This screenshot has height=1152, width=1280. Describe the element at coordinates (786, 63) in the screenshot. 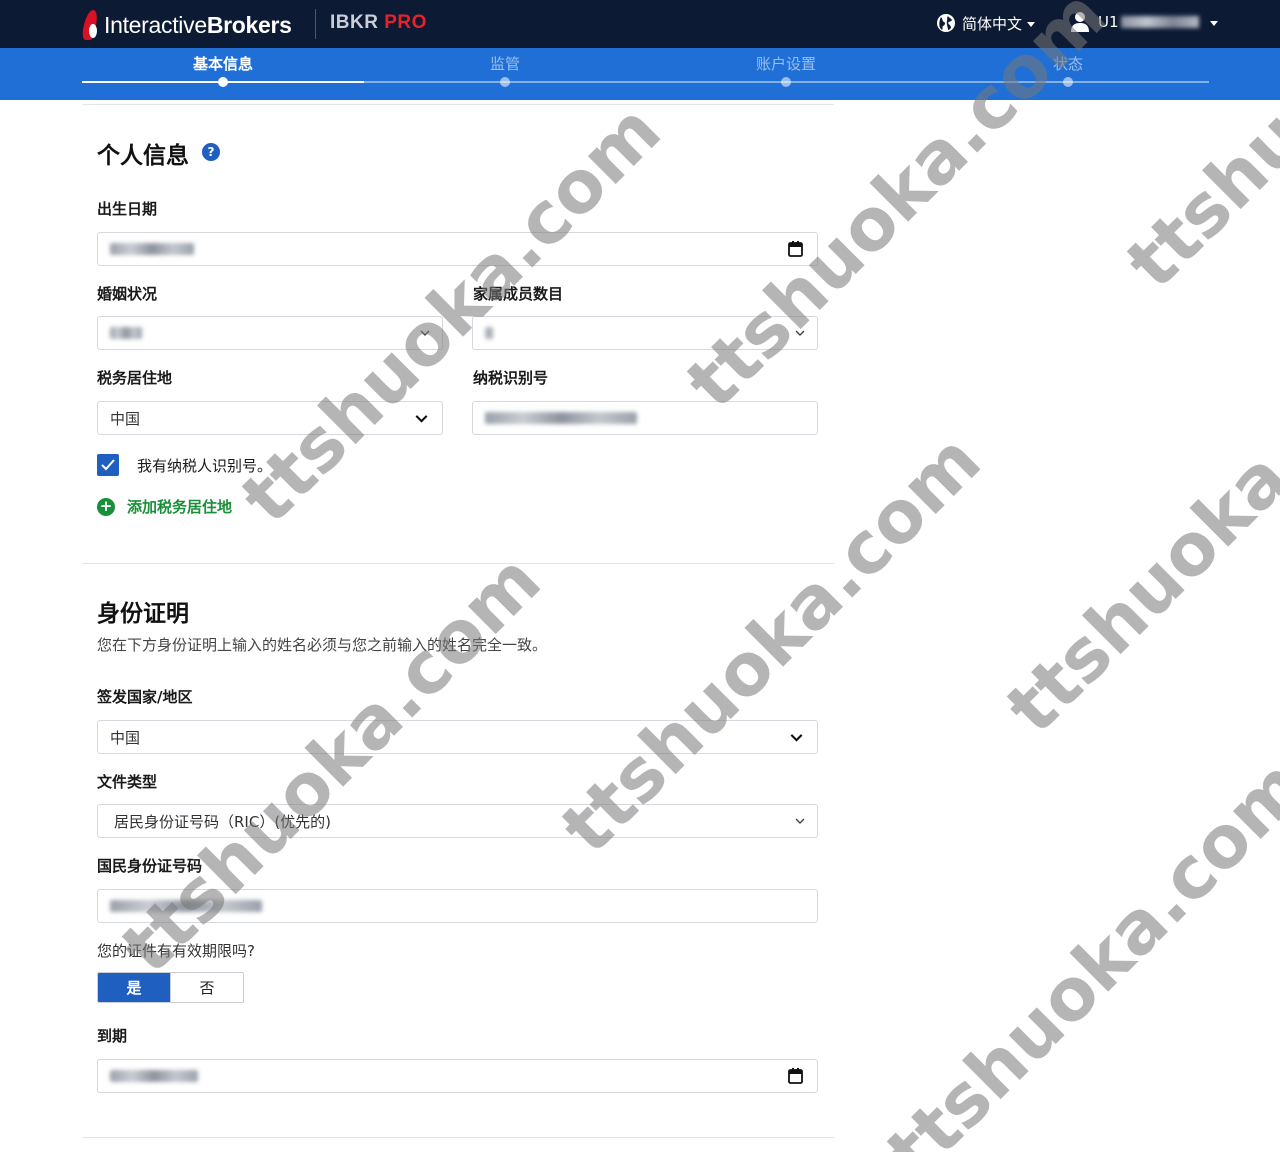

I see `step-account-setup: 账户设置` at that location.